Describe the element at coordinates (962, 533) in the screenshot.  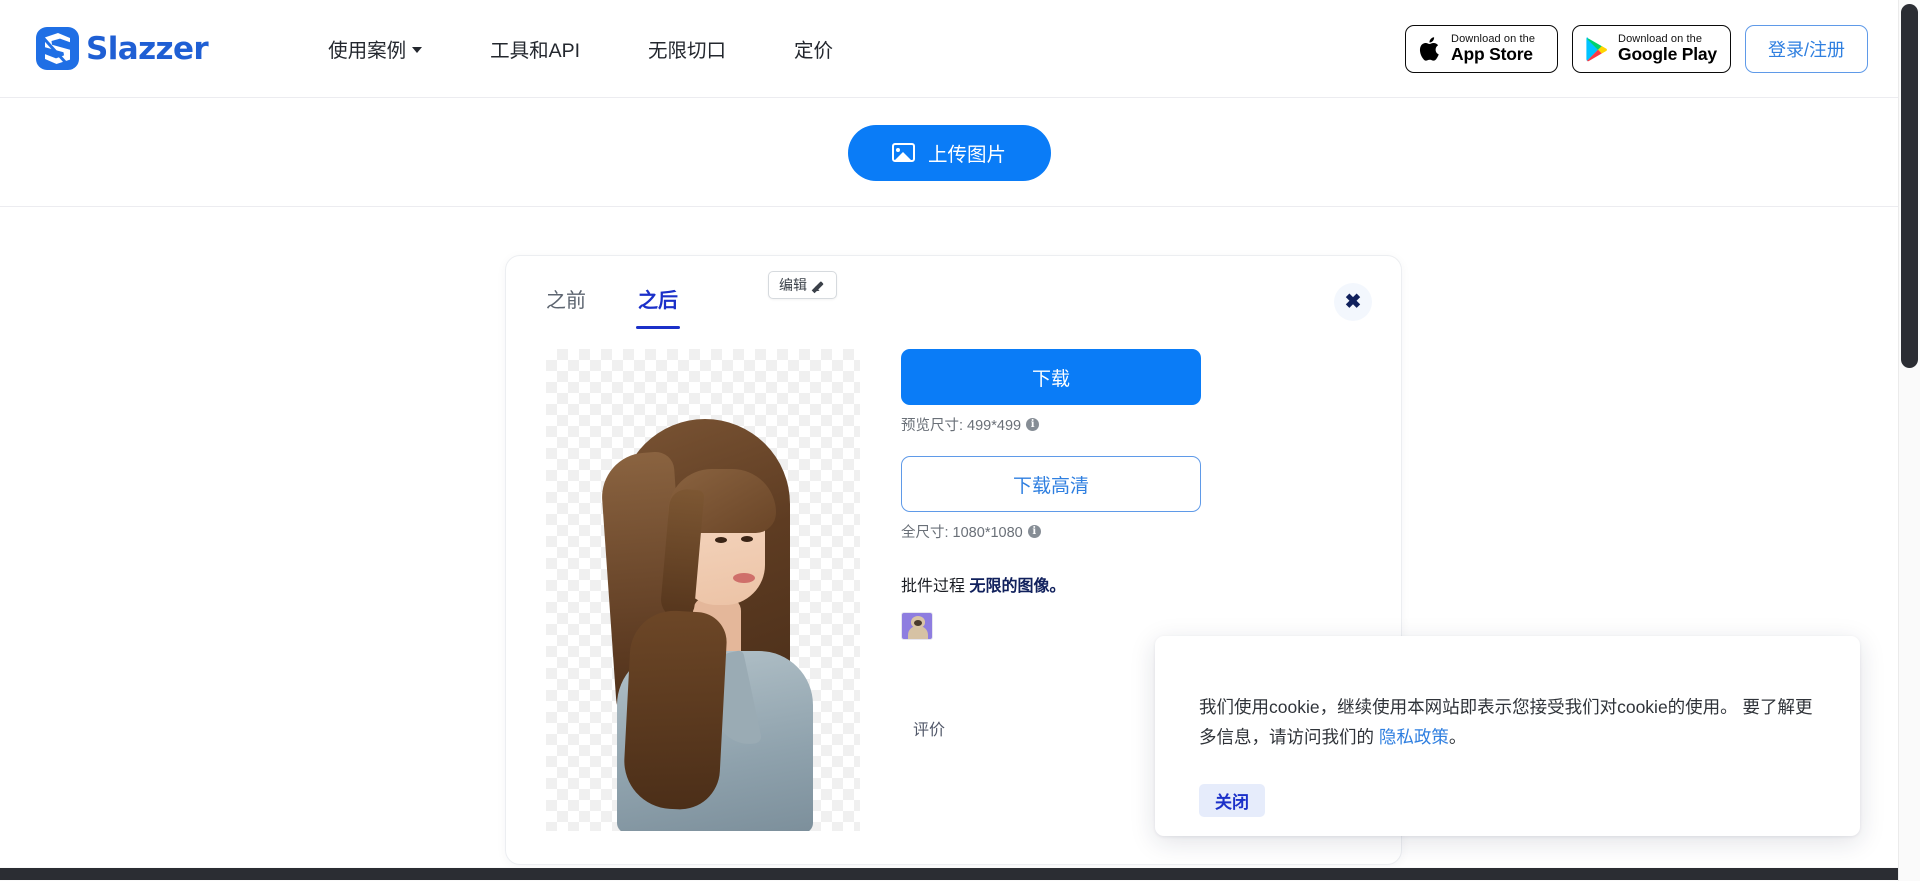
I see `full-size-label: 全尺寸: 1080*1080` at that location.